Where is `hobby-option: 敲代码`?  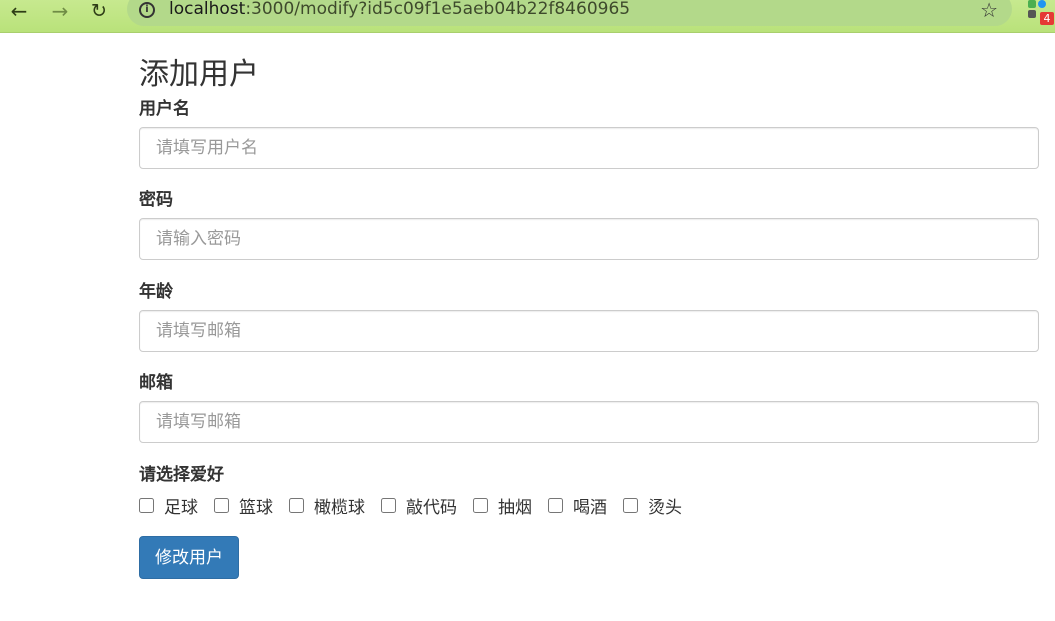 hobby-option: 敲代码 is located at coordinates (419, 505).